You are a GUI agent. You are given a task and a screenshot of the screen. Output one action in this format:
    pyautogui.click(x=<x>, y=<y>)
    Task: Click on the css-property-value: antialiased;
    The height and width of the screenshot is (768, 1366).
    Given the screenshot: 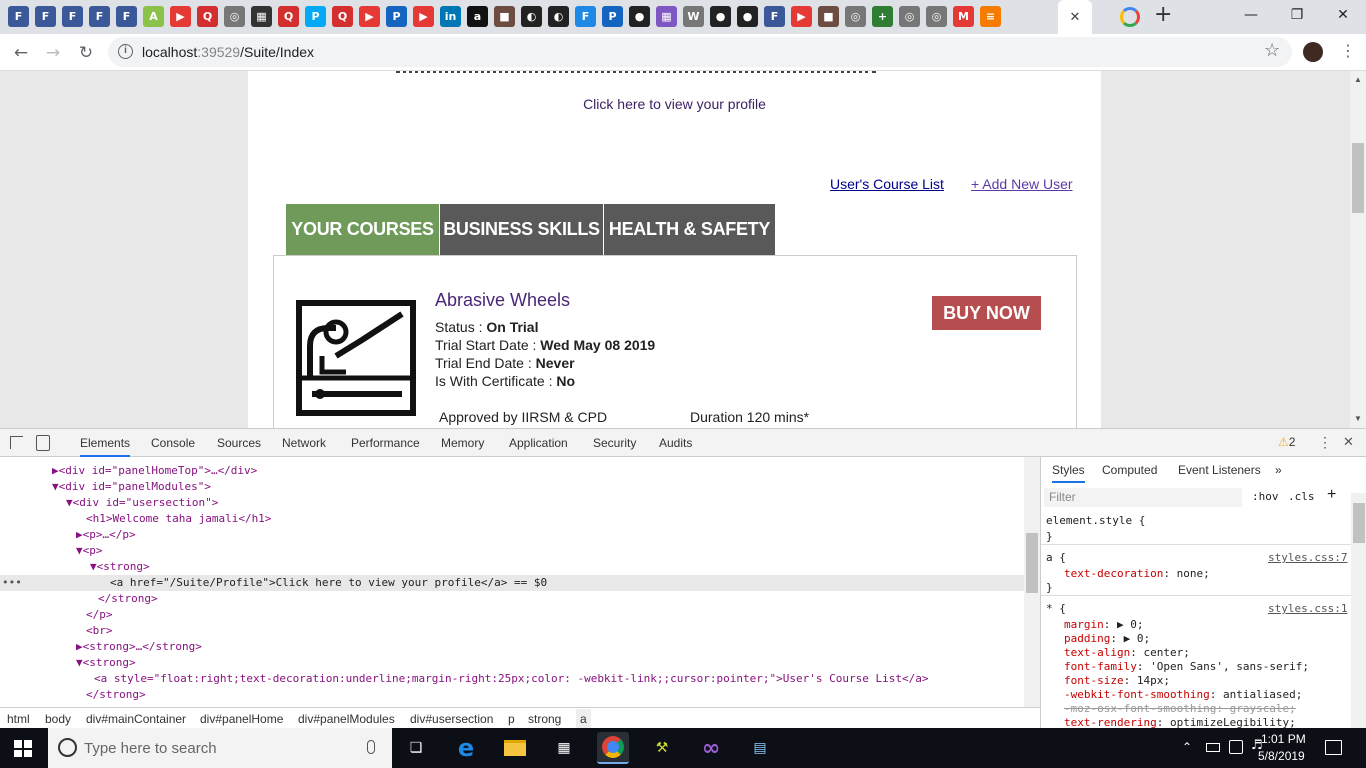 What is the action you would take?
    pyautogui.click(x=1262, y=694)
    